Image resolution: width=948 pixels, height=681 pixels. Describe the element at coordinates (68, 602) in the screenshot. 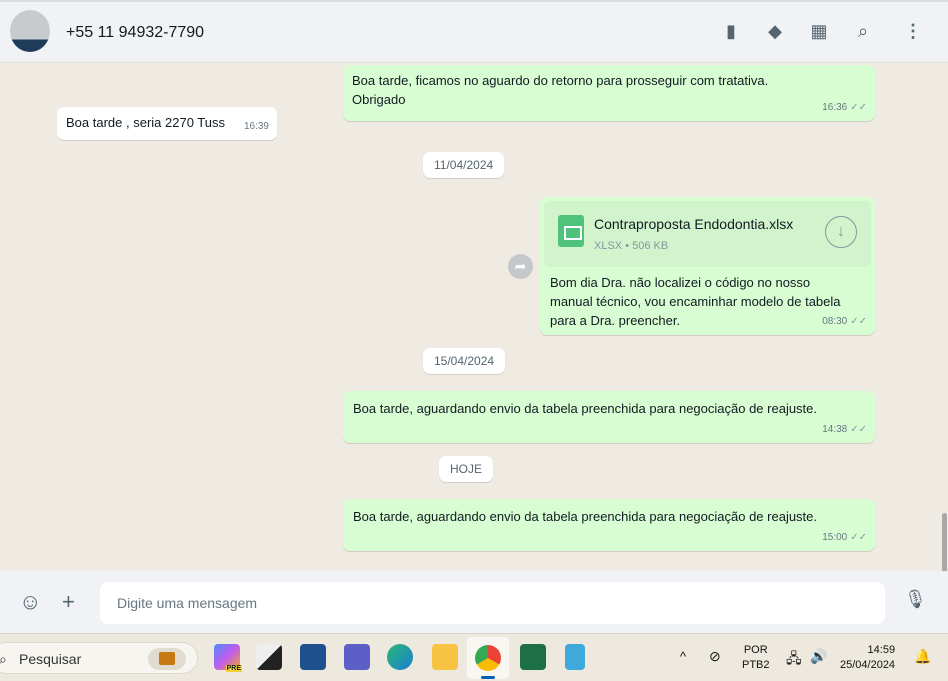

I see `attach-plus-icon: +` at that location.